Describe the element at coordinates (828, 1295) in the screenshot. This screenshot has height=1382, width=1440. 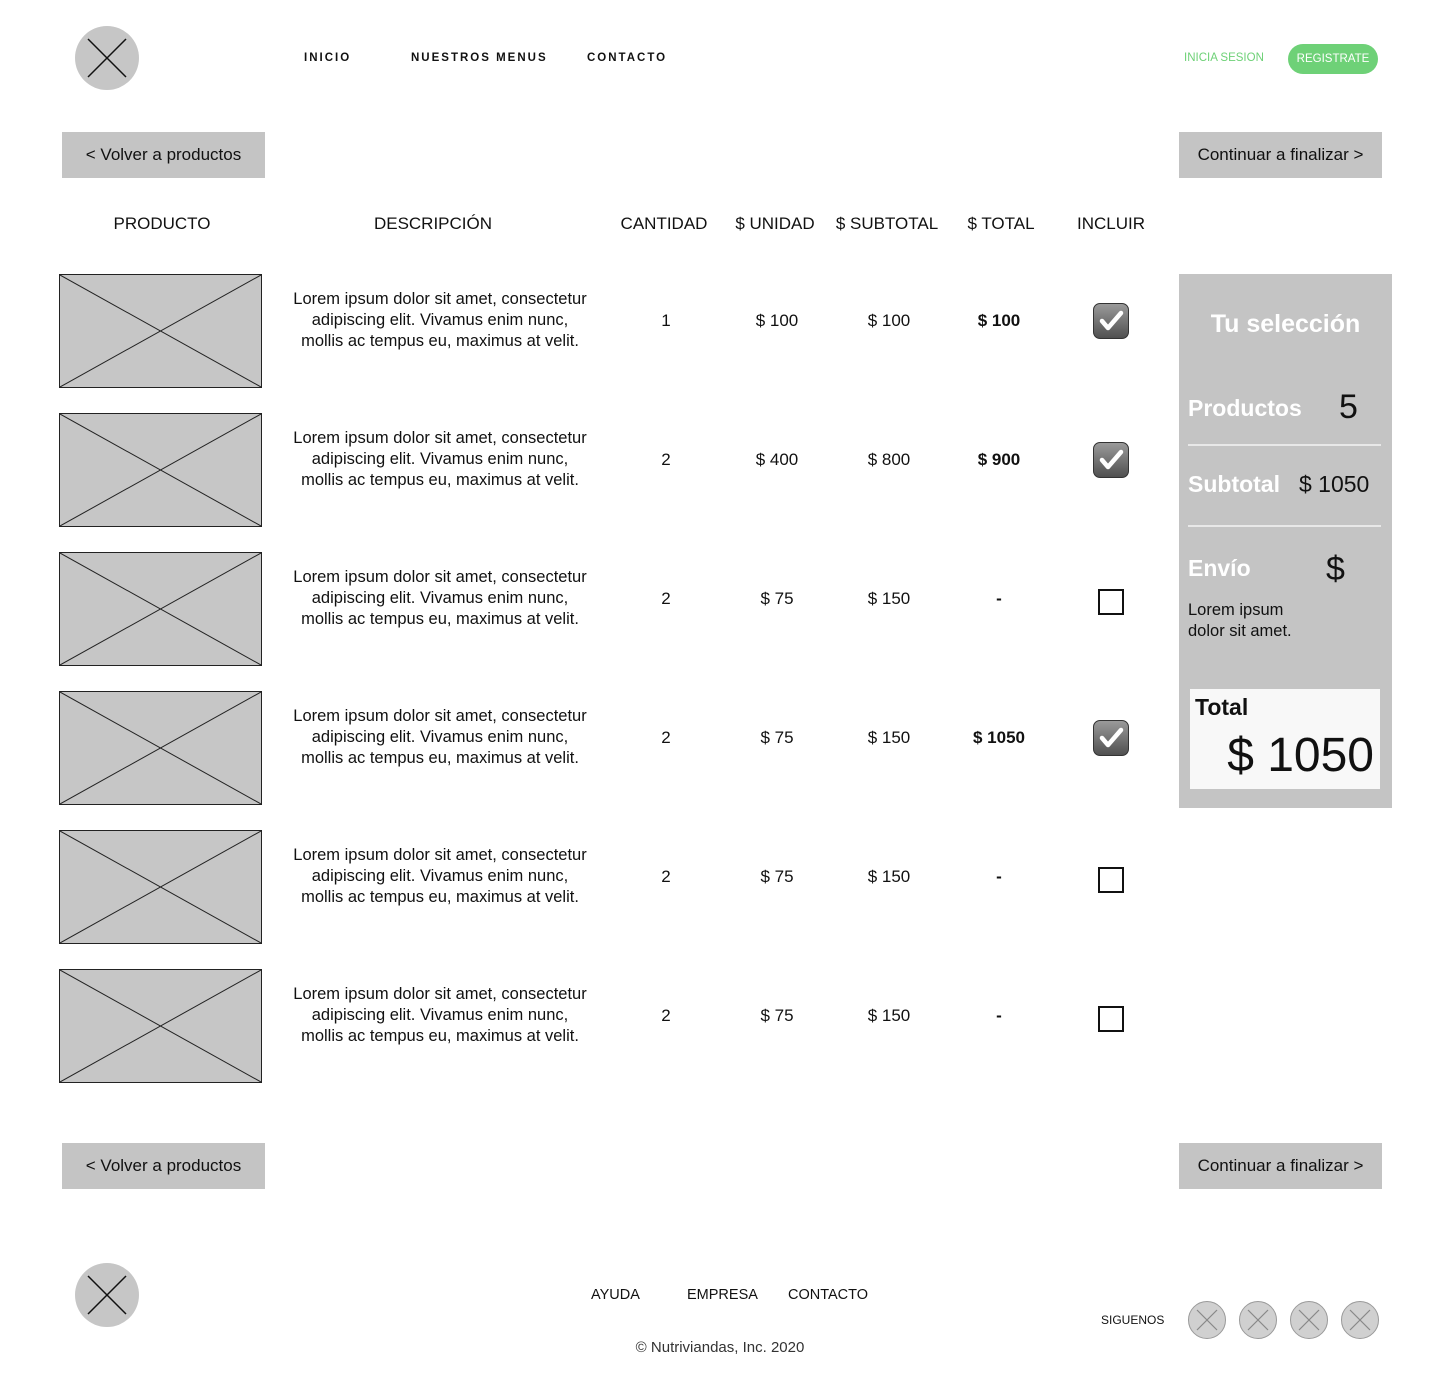
I see `footer-link-contacto: CONTACTO` at that location.